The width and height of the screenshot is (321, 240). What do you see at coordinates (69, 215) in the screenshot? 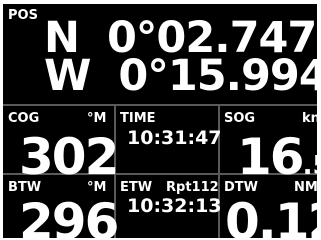
I see `btw-value: 296` at bounding box center [69, 215].